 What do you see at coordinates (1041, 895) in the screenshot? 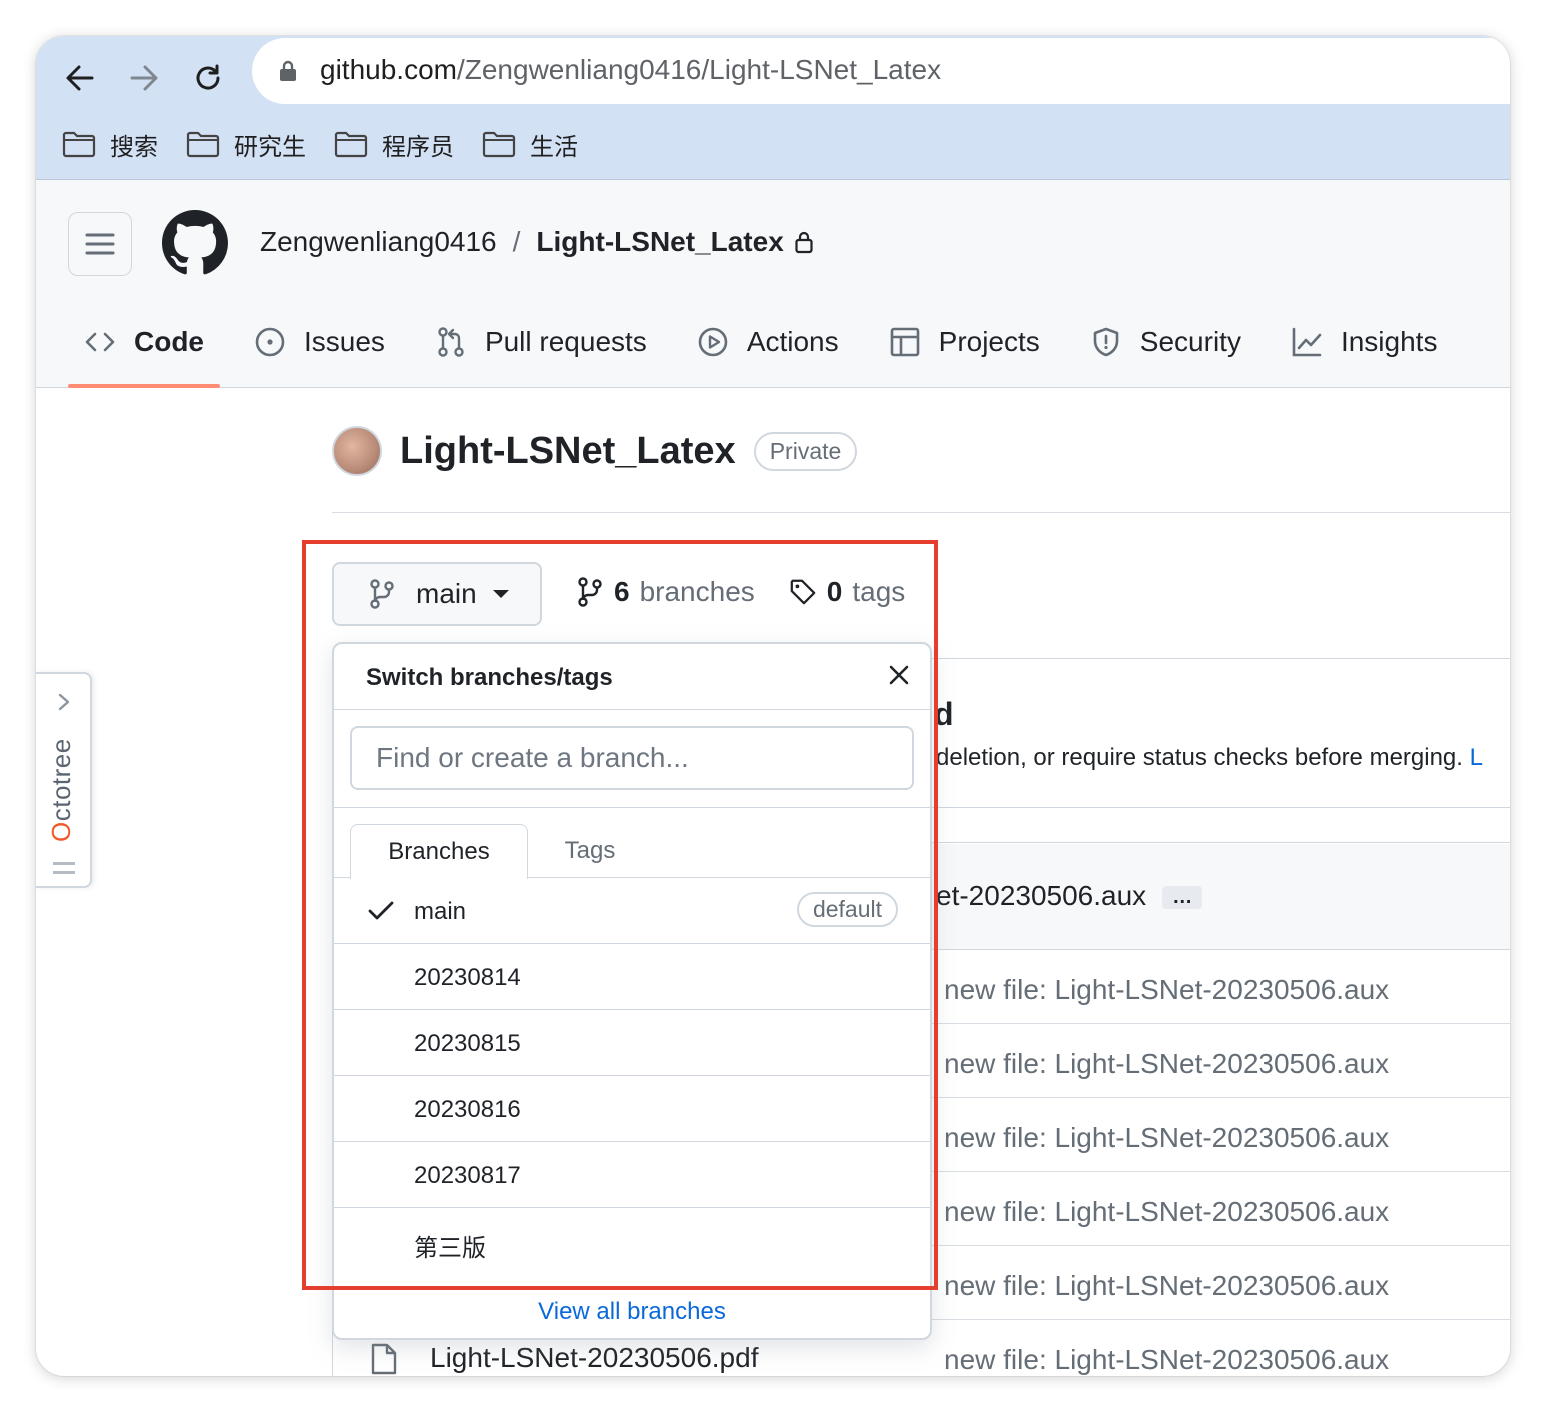
I see `commit-title: et-20230506.aux` at bounding box center [1041, 895].